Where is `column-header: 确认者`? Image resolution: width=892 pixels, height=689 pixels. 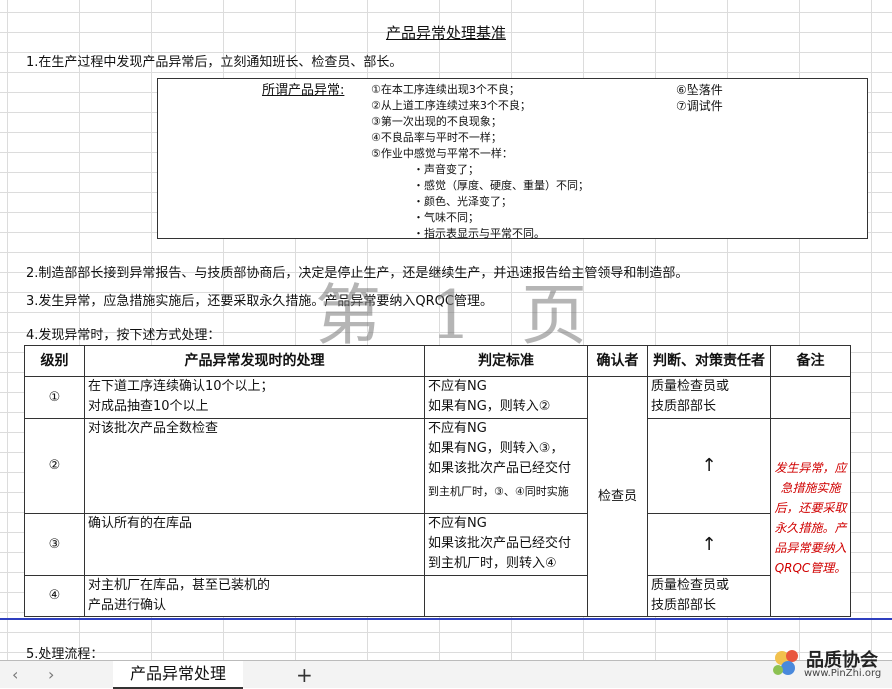 column-header: 确认者 is located at coordinates (617, 361).